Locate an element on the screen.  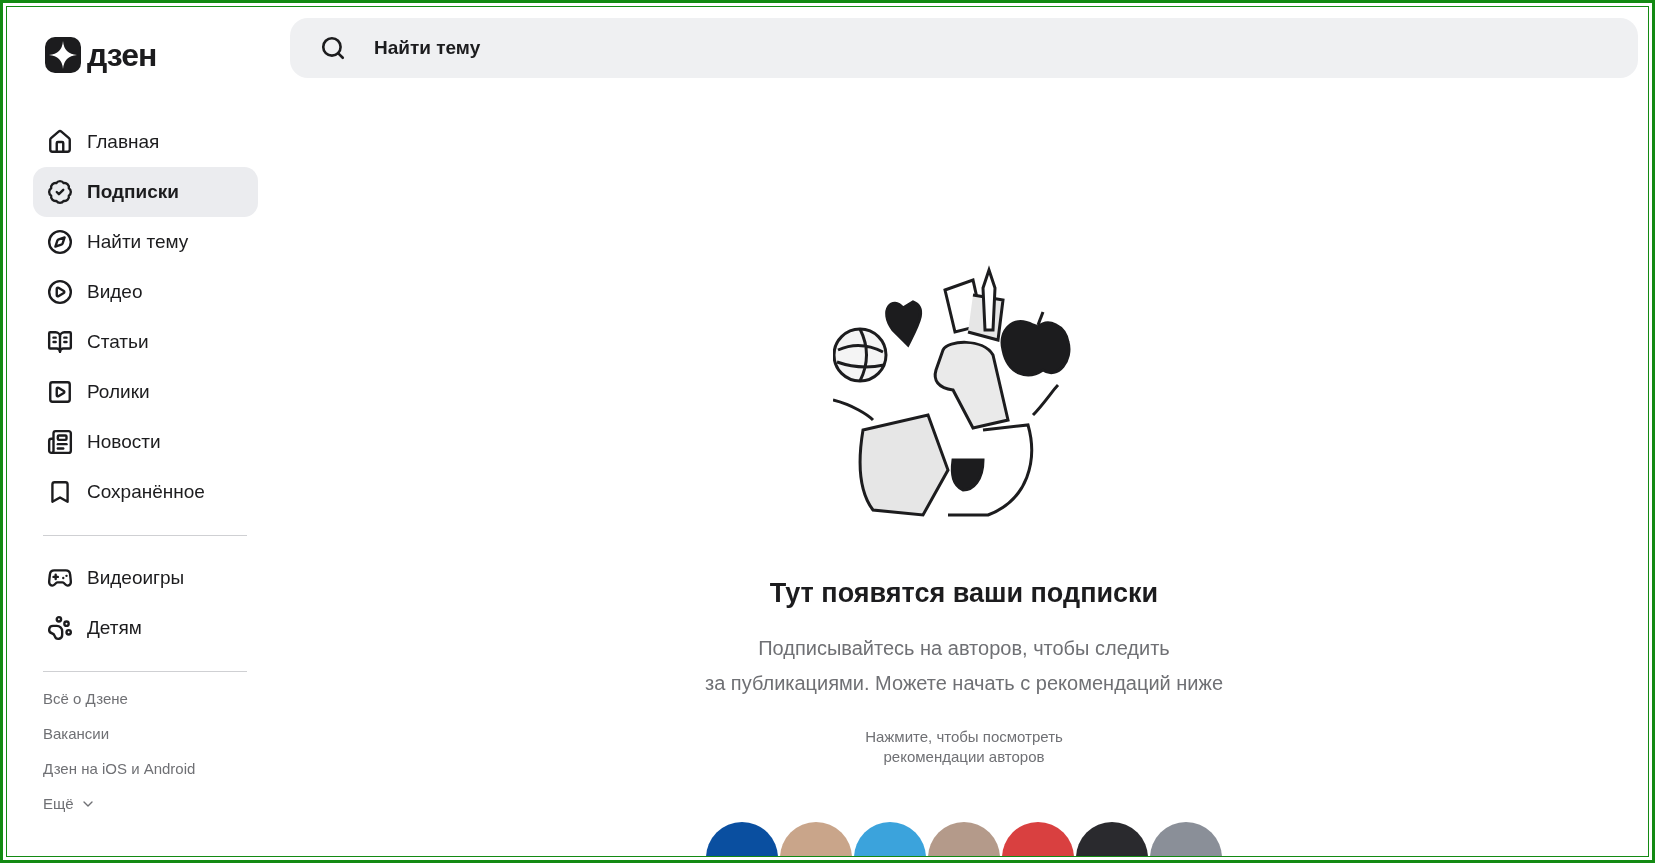
sidebar-item: Сохранённое is located at coordinates (145, 492).